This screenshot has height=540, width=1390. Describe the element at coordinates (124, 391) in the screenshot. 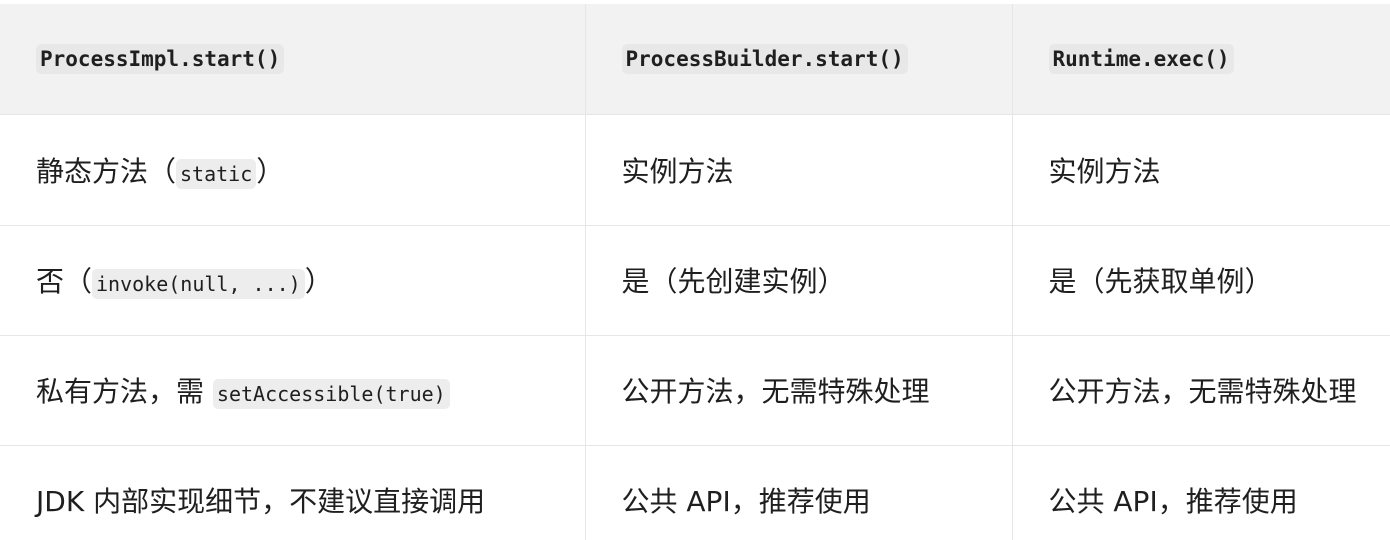

I see `cell-text: 私有方法，需` at that location.